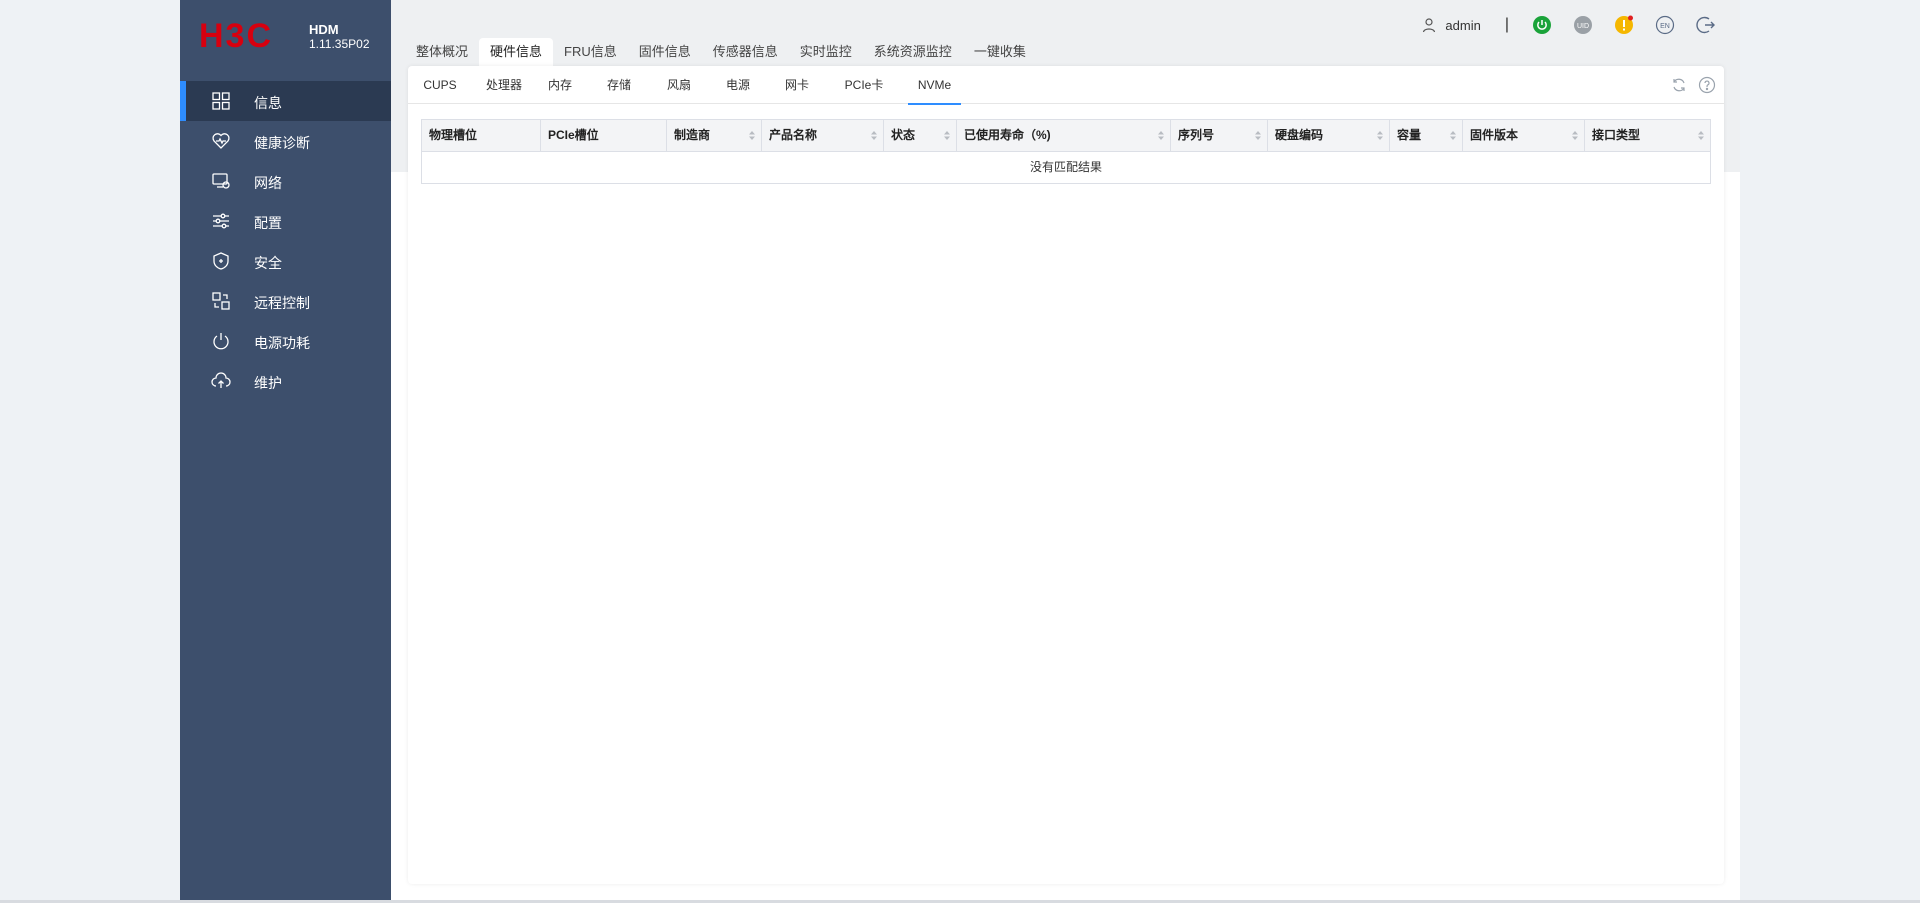 This screenshot has height=903, width=1920. Describe the element at coordinates (738, 85) in the screenshot. I see `subtab-power-supply: 电源` at that location.